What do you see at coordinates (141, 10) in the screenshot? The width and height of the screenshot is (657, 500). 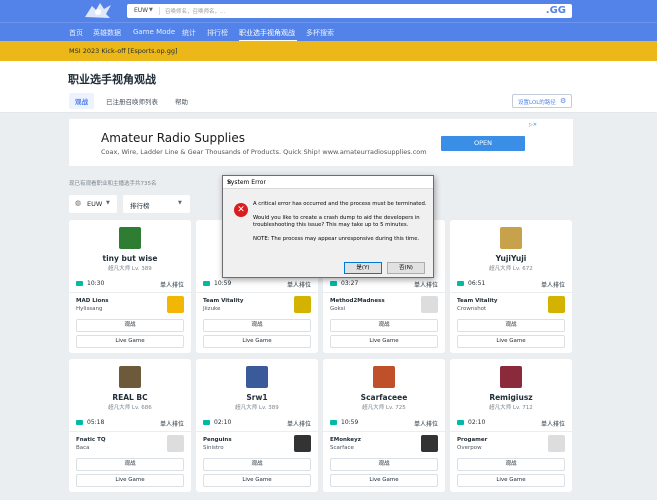 I see `region-select: EUW` at bounding box center [141, 10].